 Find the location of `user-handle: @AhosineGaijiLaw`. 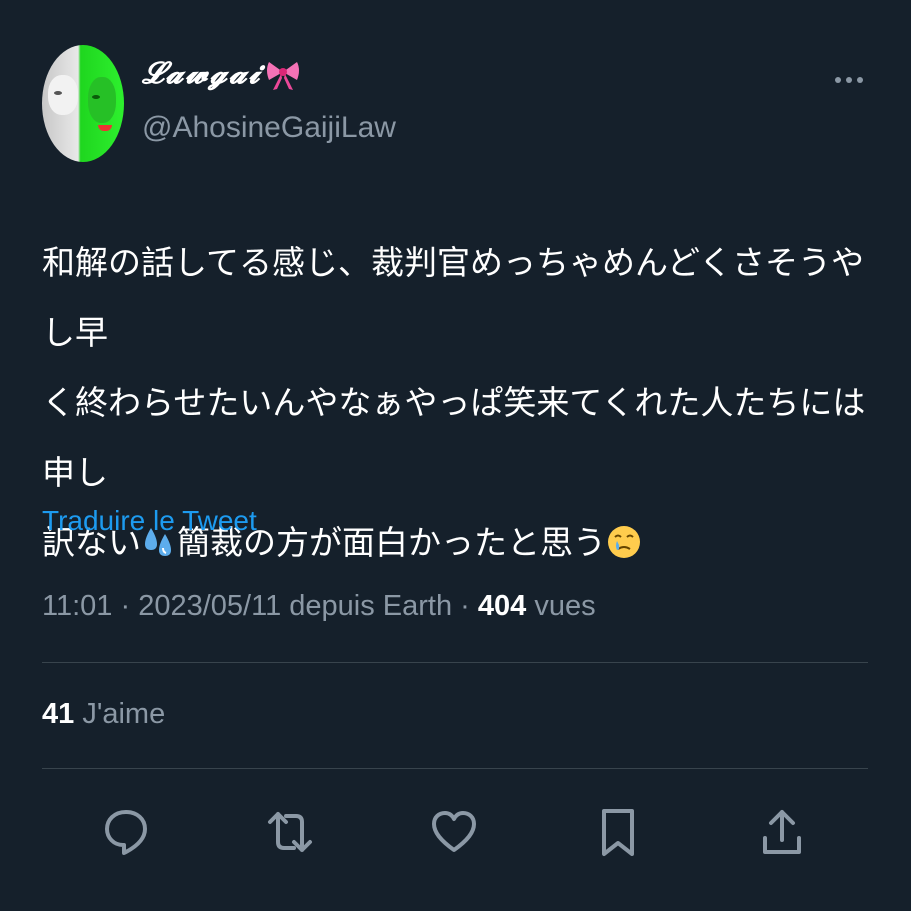

user-handle: @AhosineGaijiLaw is located at coordinates (269, 128).